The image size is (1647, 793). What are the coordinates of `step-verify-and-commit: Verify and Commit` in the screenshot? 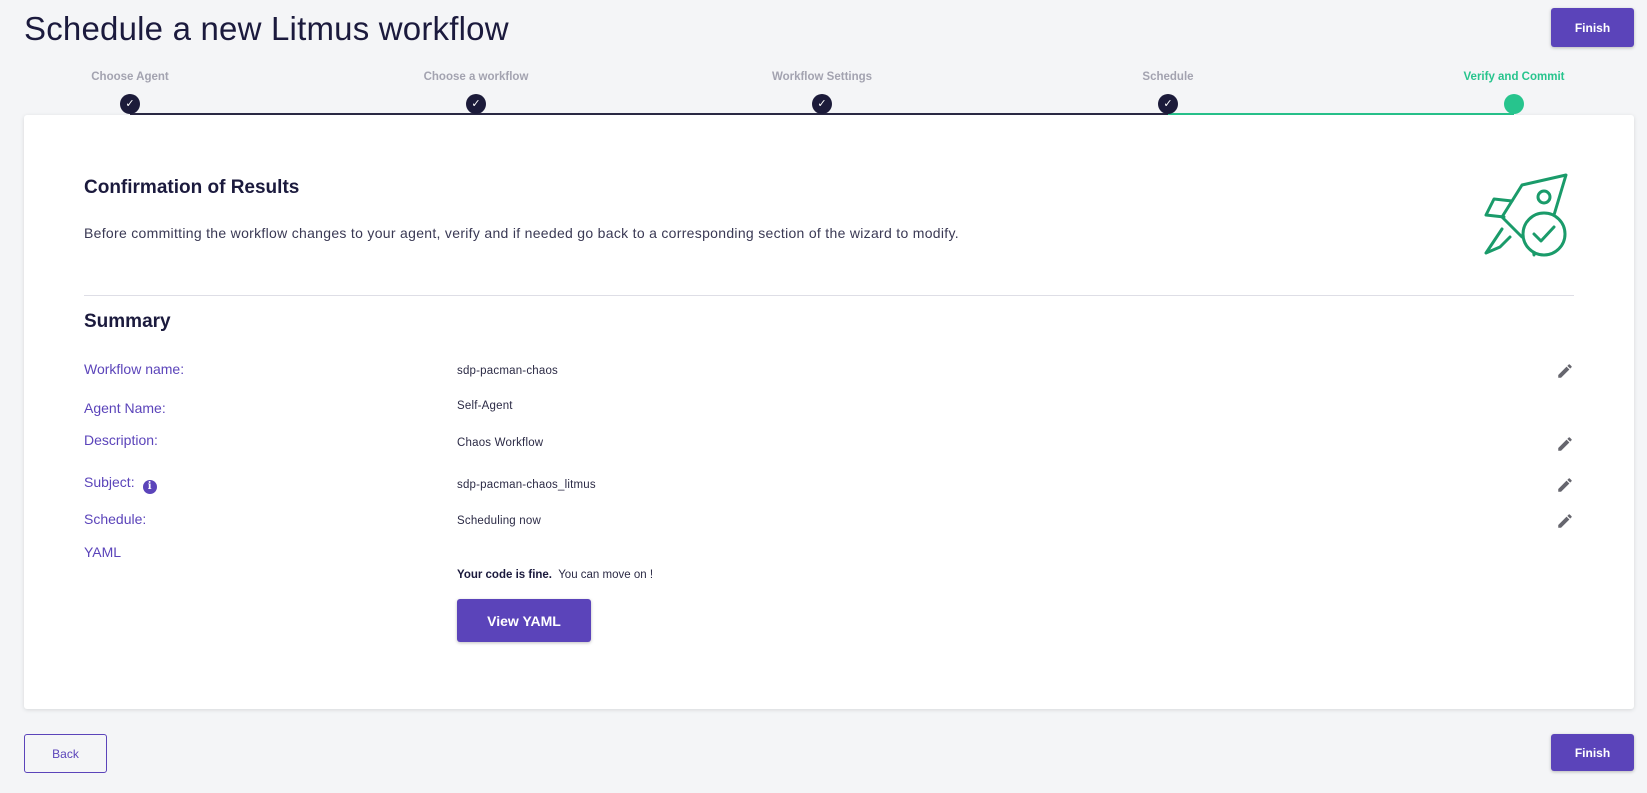 It's located at (1514, 92).